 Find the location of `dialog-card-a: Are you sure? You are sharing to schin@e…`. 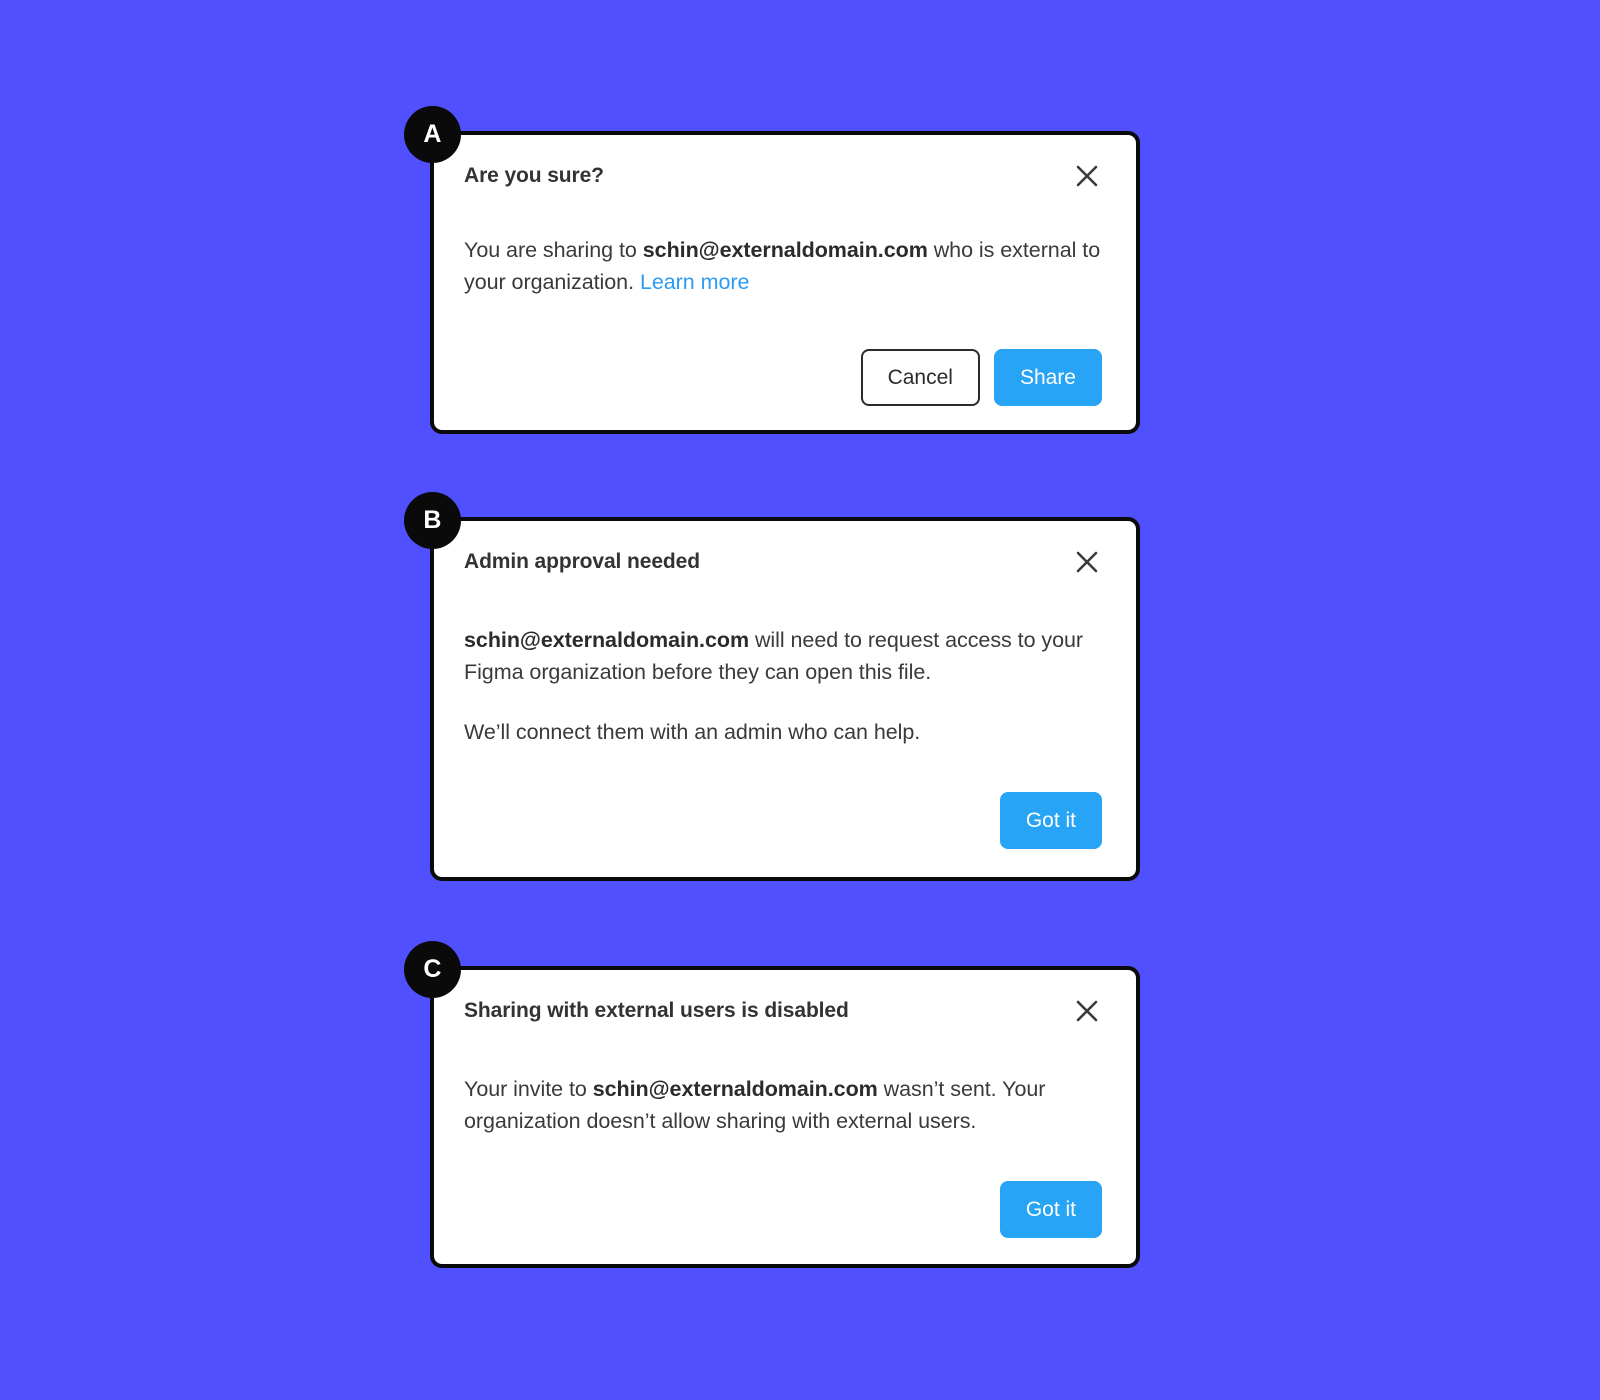

dialog-card-a: Are you sure? You are sharing to schin@e… is located at coordinates (785, 282).